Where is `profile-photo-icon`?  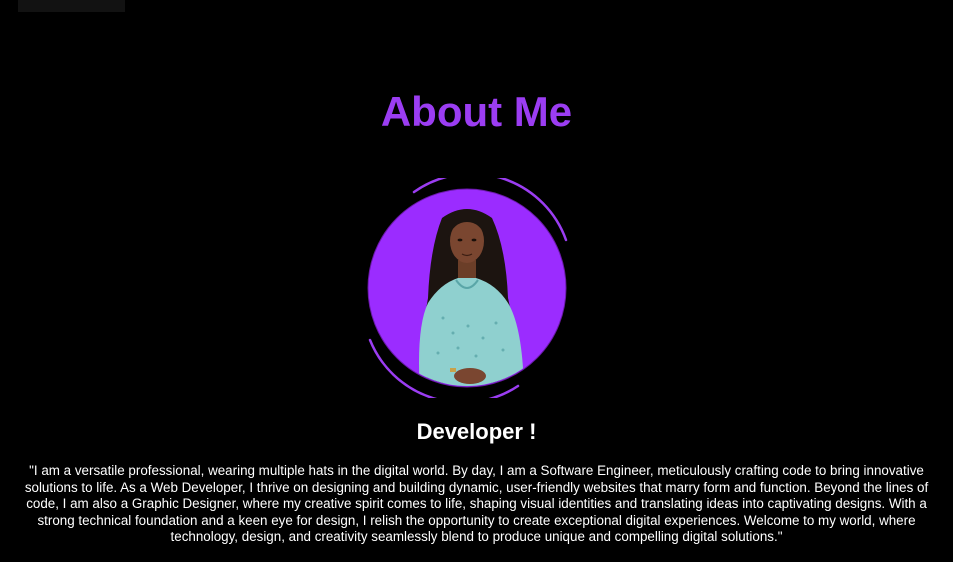 profile-photo-icon is located at coordinates (467, 288).